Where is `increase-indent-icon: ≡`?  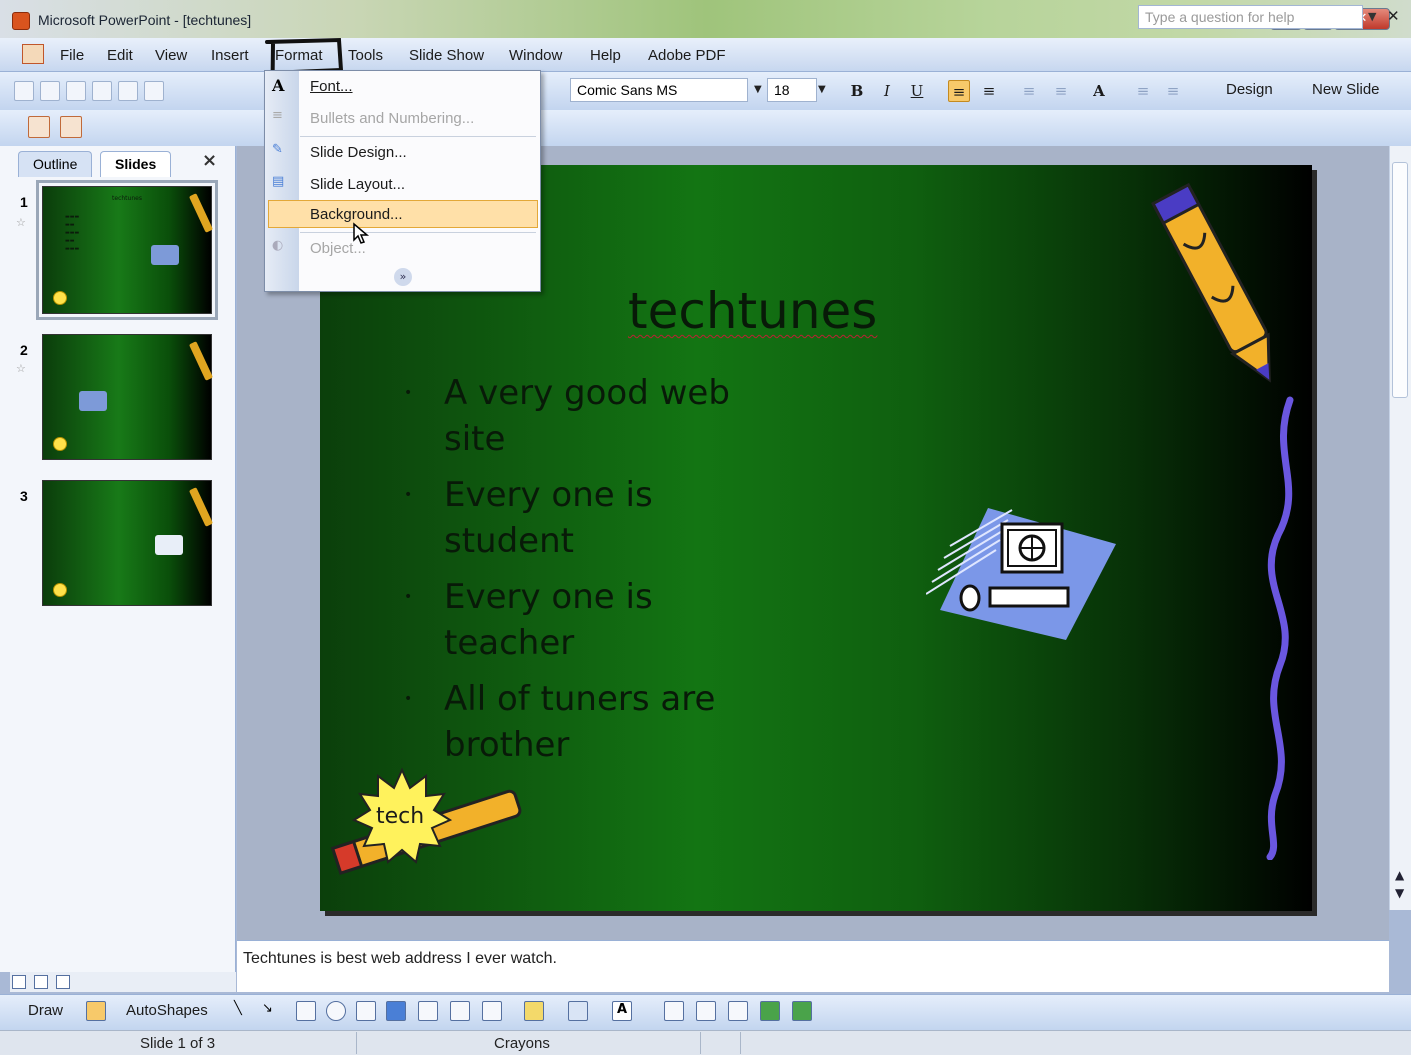
increase-indent-icon: ≡ is located at coordinates (1173, 91).